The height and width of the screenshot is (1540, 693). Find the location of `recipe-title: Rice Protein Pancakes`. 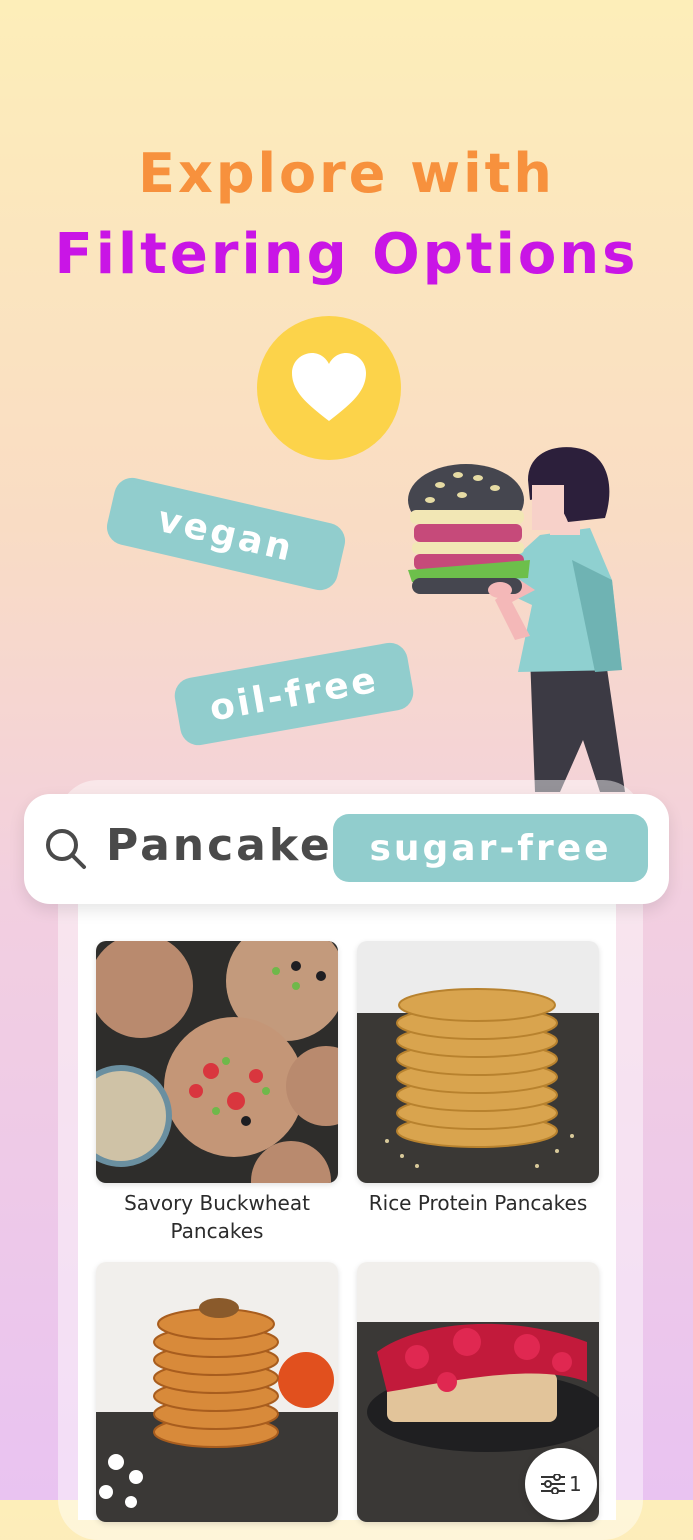

recipe-title: Rice Protein Pancakes is located at coordinates (478, 1203).